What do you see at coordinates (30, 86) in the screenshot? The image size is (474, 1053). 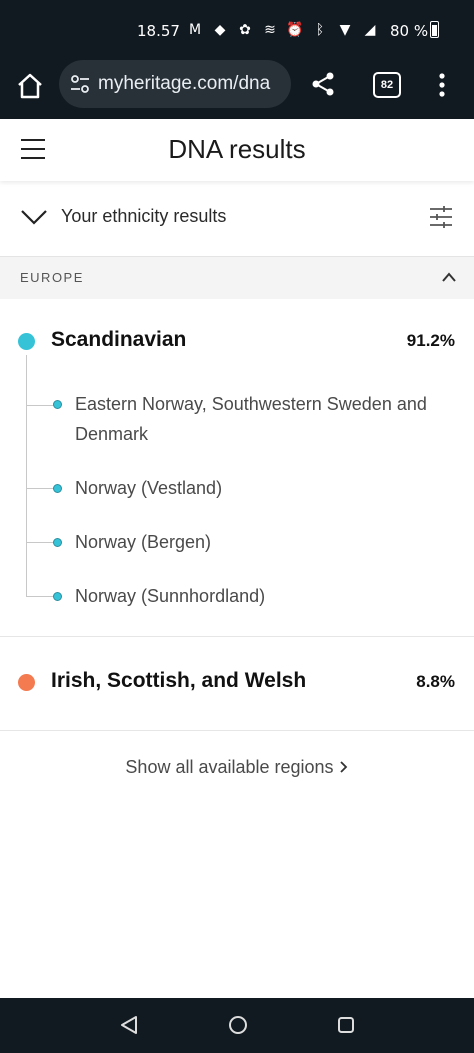 I see `home-icon` at bounding box center [30, 86].